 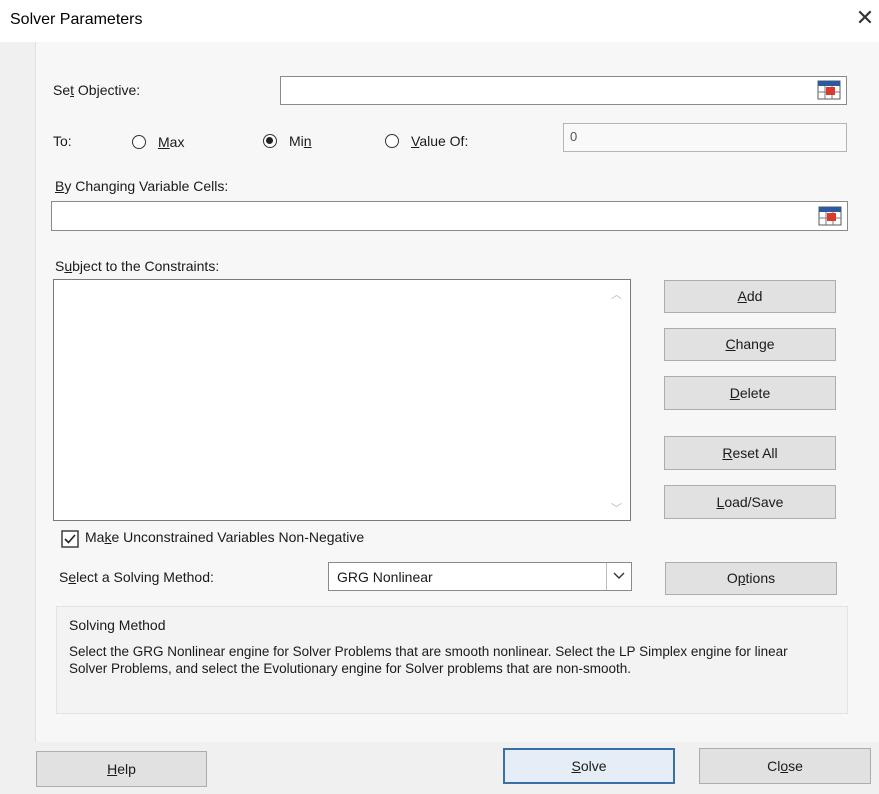 I want to click on scroll-down-icon: ﹀, so click(x=616, y=508).